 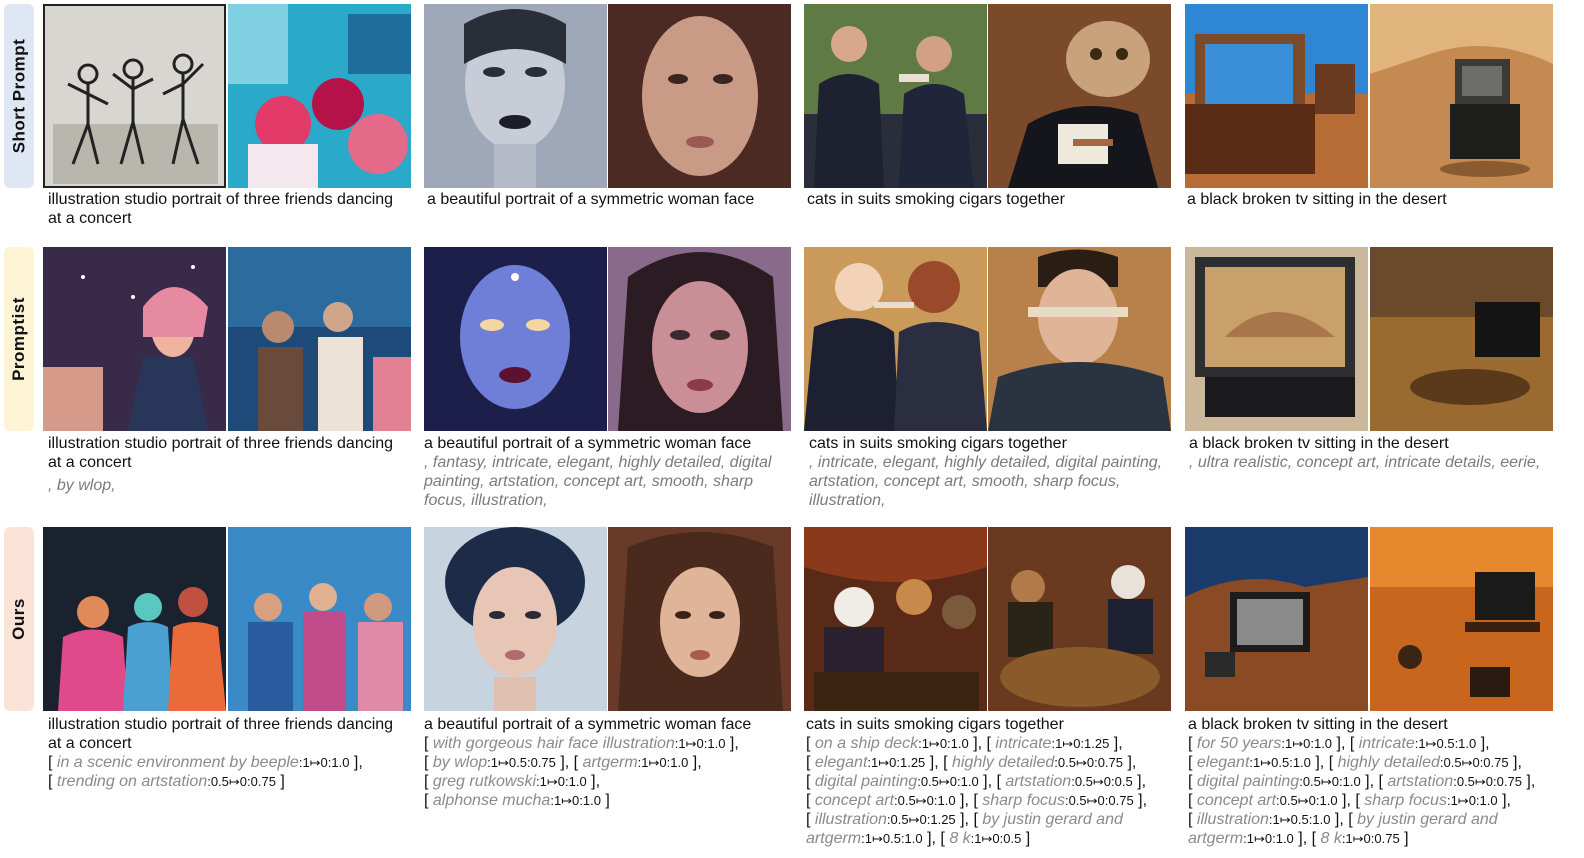 I want to click on weight-schedule: 1↦0.5:0.75, so click(x=523, y=762).